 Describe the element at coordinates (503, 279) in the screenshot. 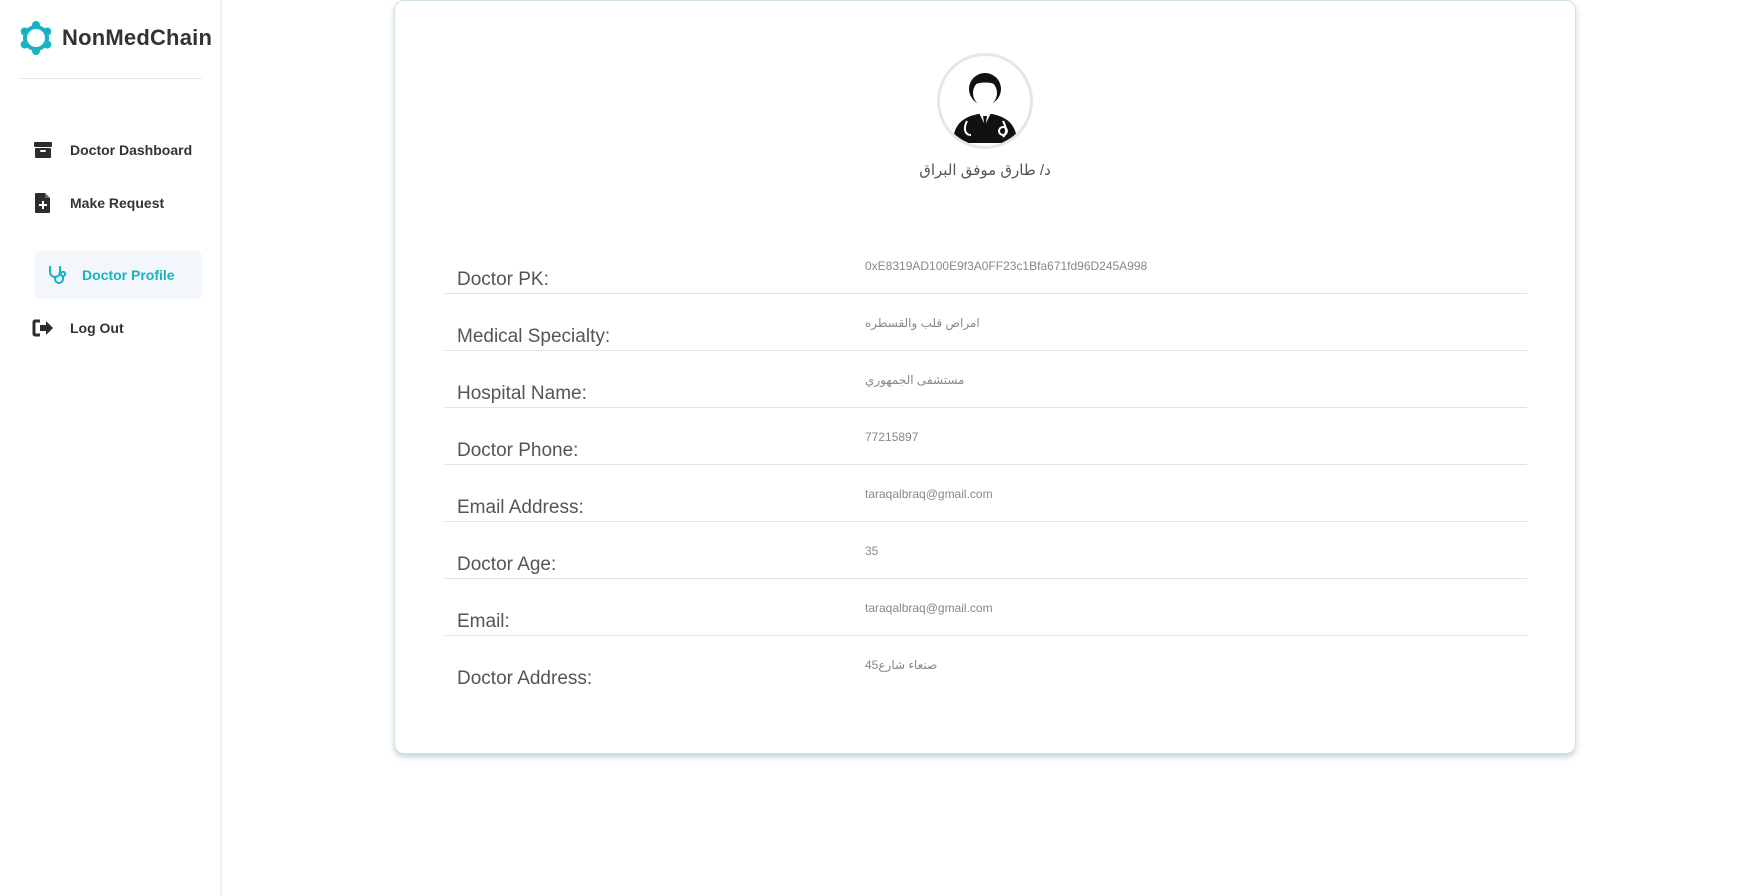

I see `field-label: Doctor PK:` at that location.